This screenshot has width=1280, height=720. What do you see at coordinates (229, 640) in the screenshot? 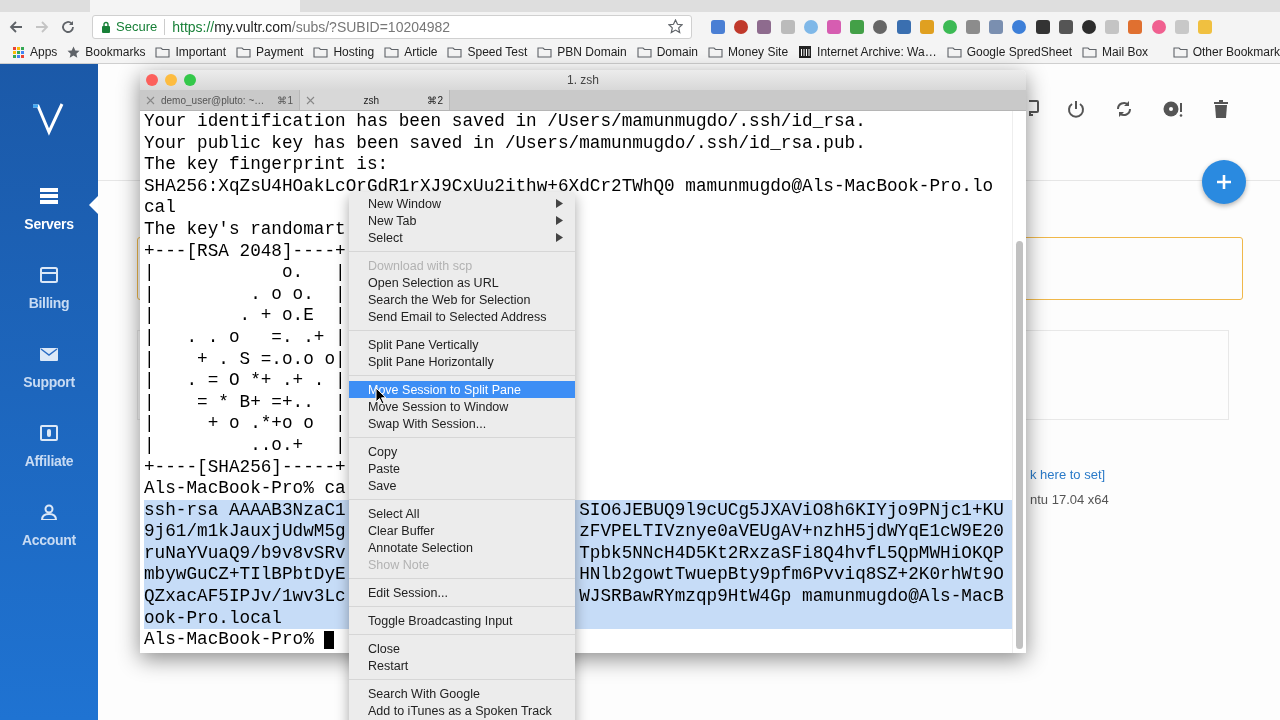
I see `terminal-text: Als-MacBook-Pro%` at bounding box center [229, 640].